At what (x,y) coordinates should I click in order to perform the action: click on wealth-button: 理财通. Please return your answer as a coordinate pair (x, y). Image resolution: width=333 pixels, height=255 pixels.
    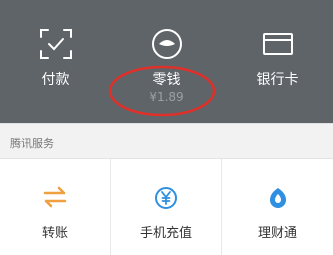
    Looking at the image, I should click on (277, 207).